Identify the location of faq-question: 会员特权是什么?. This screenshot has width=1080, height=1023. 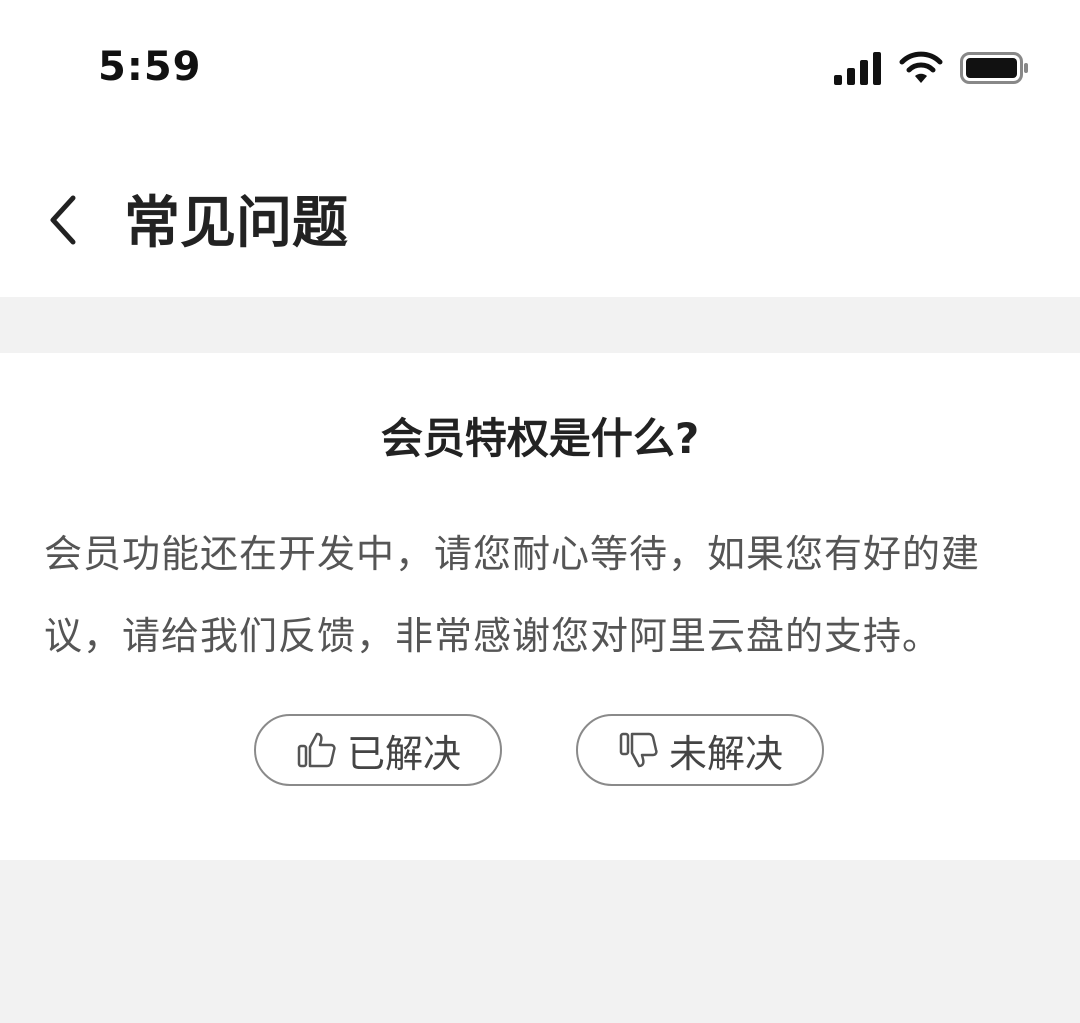
(540, 438).